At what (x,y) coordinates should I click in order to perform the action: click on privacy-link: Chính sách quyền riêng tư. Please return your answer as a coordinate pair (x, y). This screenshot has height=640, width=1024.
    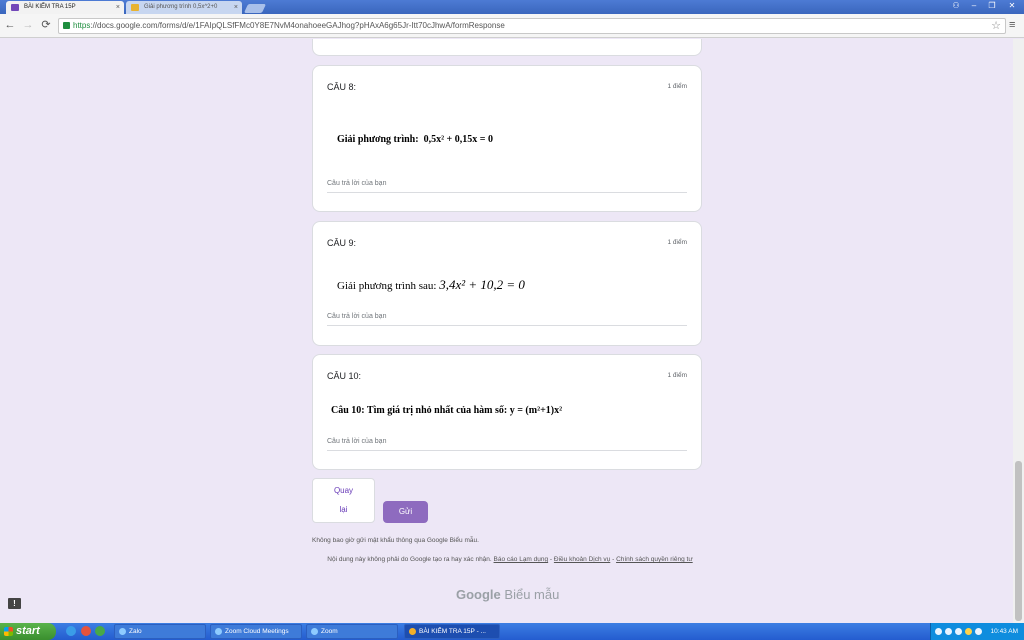
    Looking at the image, I should click on (654, 559).